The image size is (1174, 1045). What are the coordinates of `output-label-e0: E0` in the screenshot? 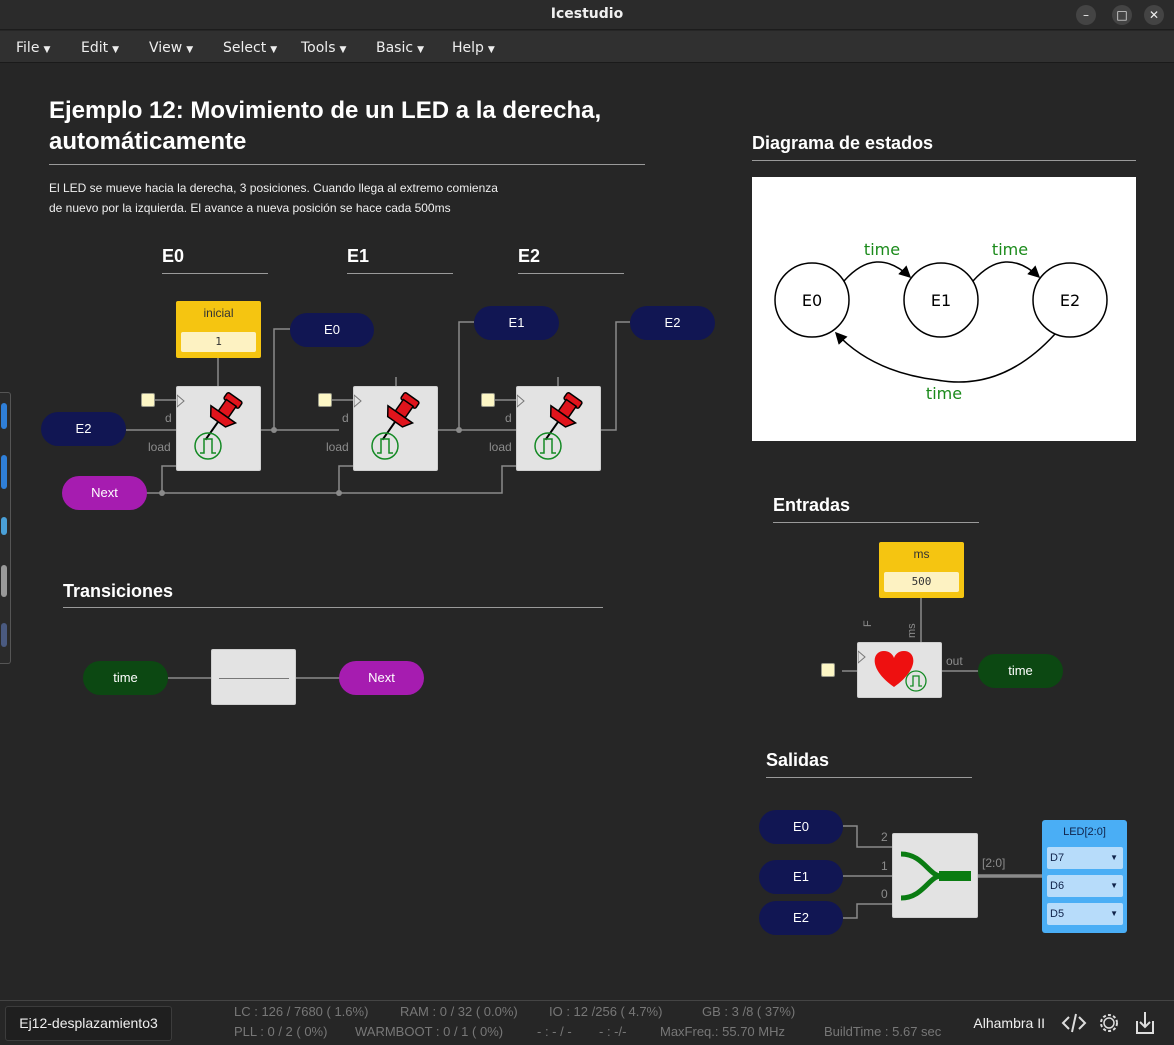 It's located at (332, 330).